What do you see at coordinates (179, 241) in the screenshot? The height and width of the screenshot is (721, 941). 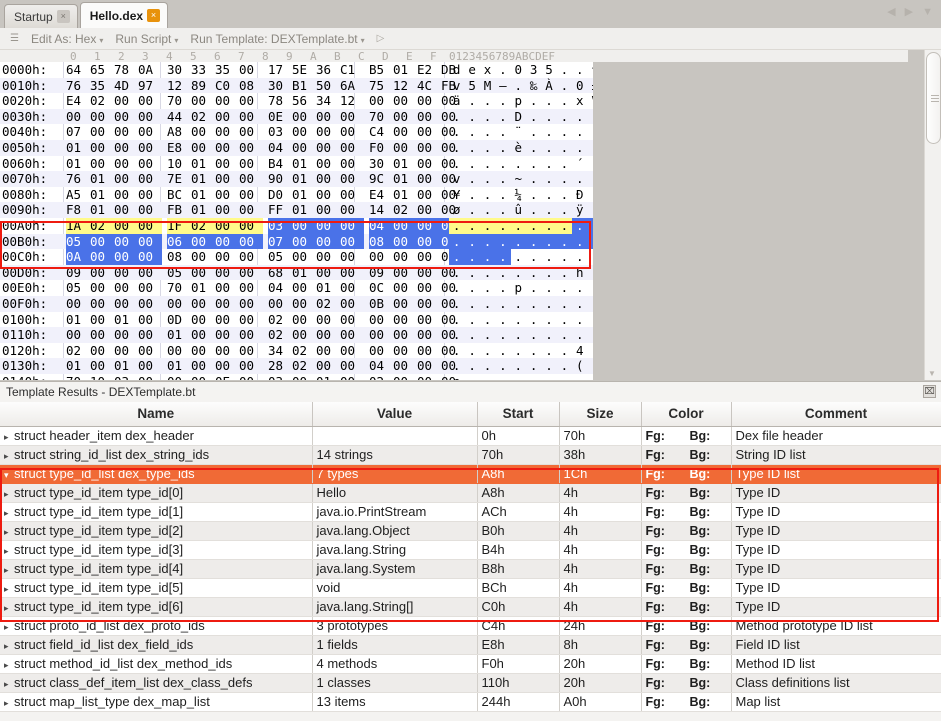 I see `hex-byte: 06` at bounding box center [179, 241].